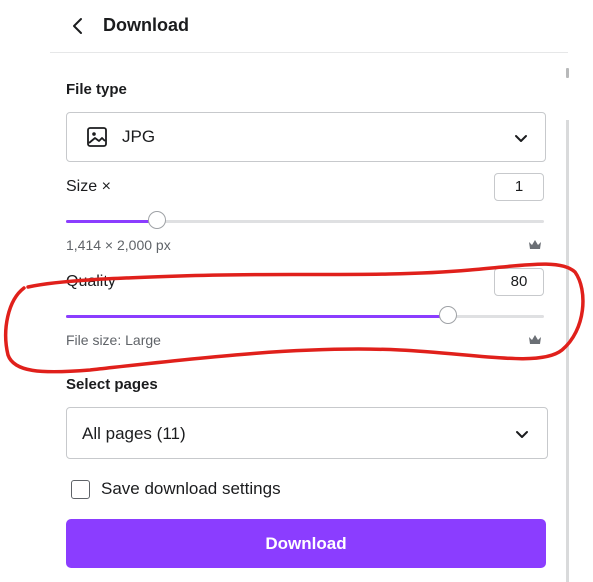 Image resolution: width=593 pixels, height=582 pixels. What do you see at coordinates (306, 543) in the screenshot?
I see `download-button: Download` at bounding box center [306, 543].